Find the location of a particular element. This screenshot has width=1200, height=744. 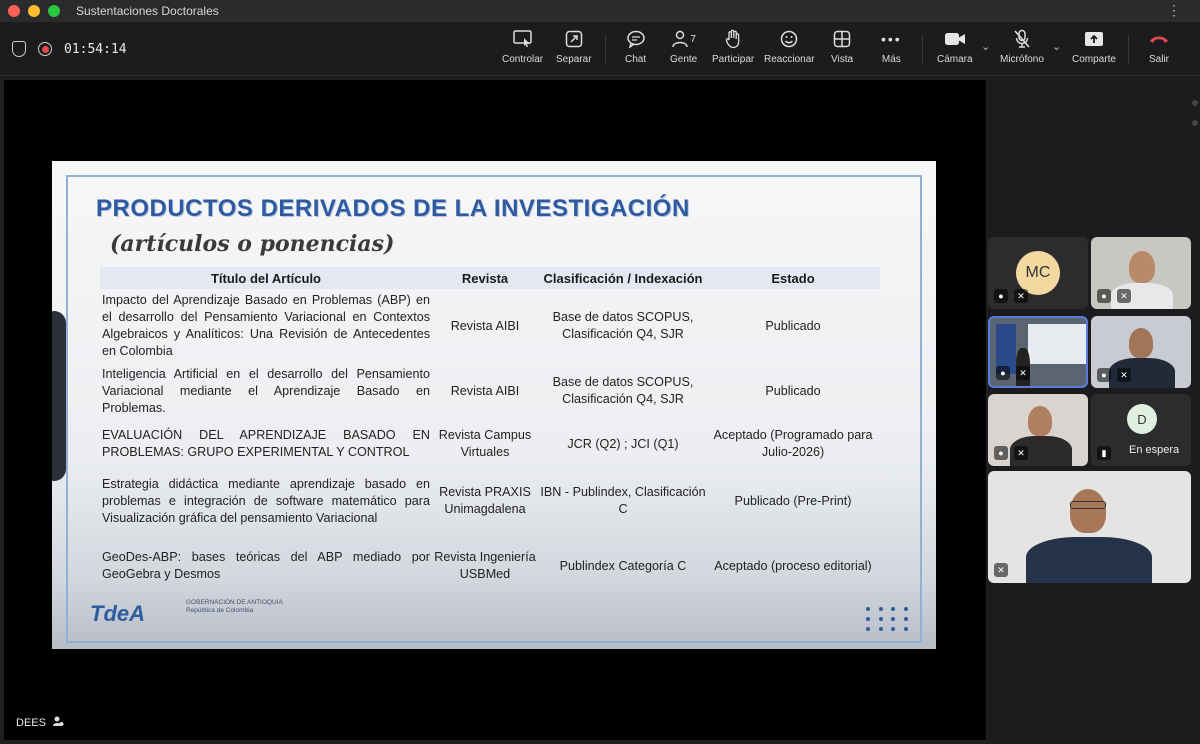

participant-tile-mc: MC ● ✕ is located at coordinates (1038, 273).